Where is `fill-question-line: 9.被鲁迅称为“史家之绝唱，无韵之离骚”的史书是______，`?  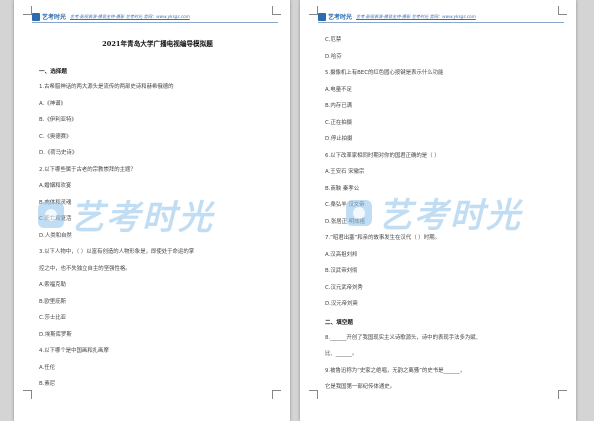 fill-question-line: 9.被鲁迅称为“史家之绝唱，无韵之离骚”的史书是______， is located at coordinates (395, 370).